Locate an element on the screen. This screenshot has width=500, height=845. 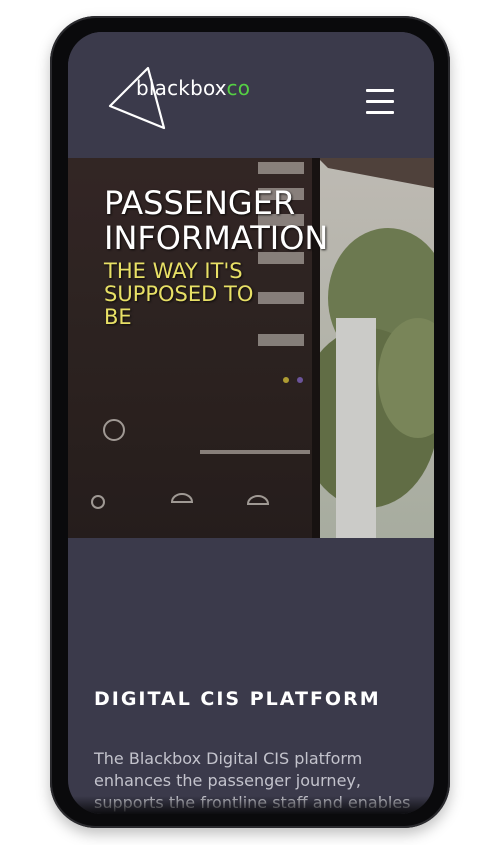
logo-text-accent: co is located at coordinates (238, 88).